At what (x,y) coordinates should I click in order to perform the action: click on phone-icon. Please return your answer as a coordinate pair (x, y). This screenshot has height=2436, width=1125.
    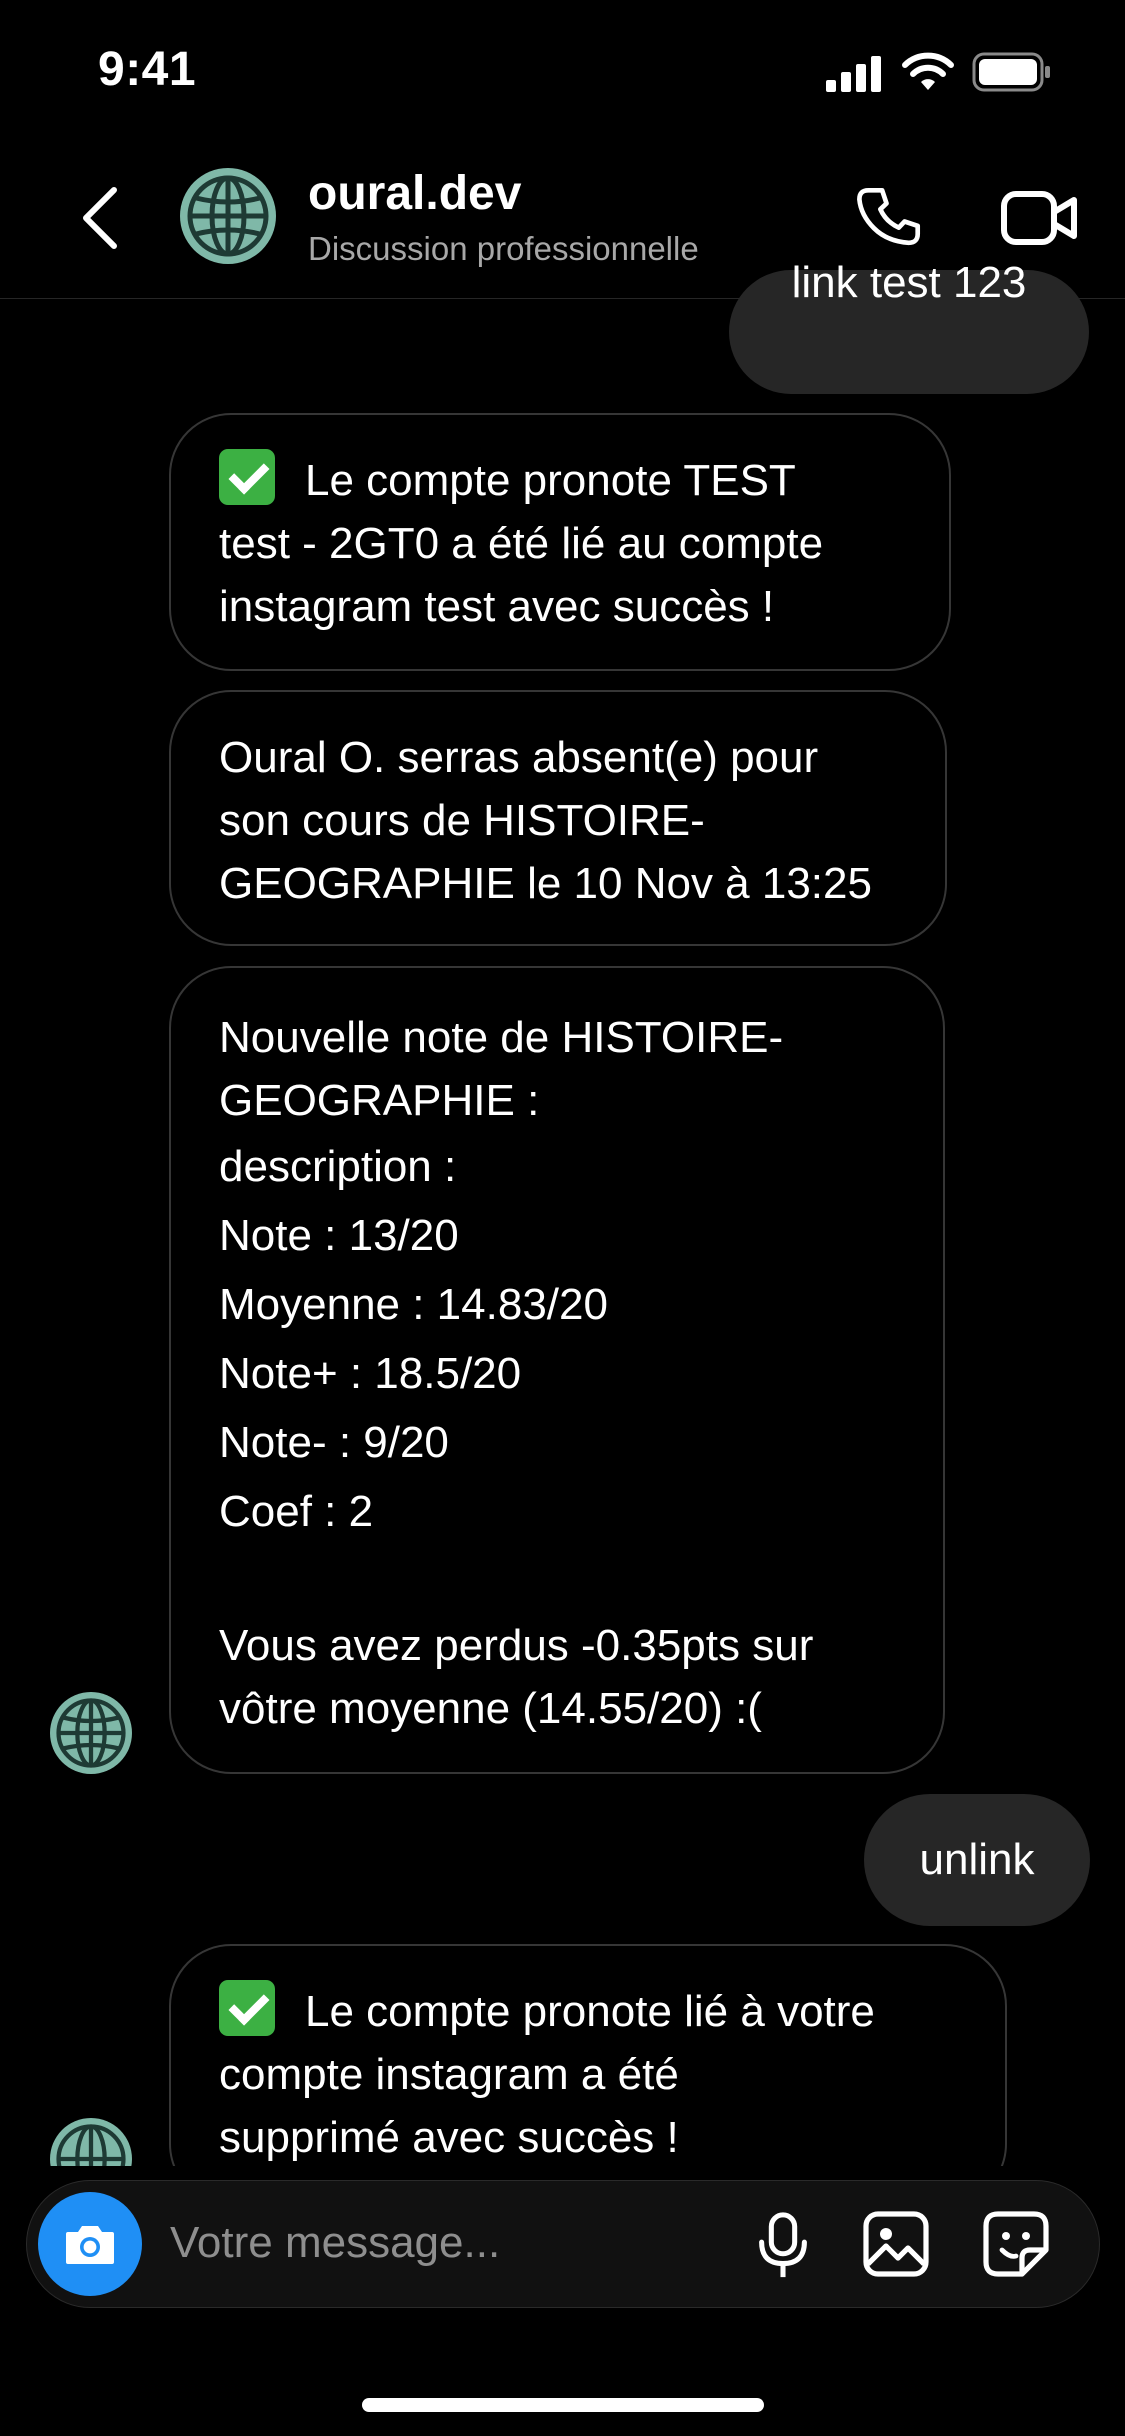
    Looking at the image, I should click on (890, 218).